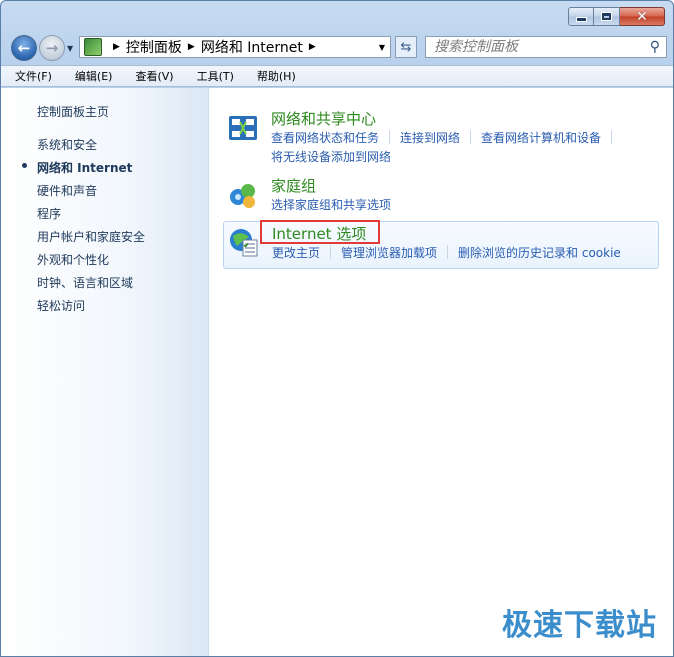  I want to click on search-box: ⚲, so click(546, 47).